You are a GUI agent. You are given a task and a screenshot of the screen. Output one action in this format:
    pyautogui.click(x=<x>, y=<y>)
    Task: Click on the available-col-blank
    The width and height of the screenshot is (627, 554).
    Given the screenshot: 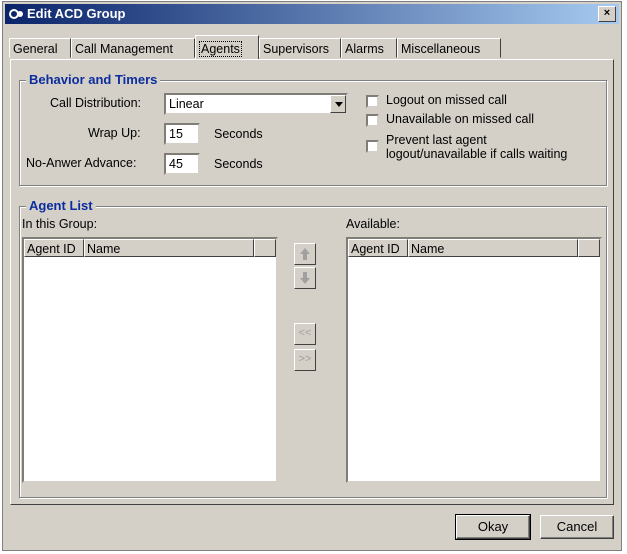 What is the action you would take?
    pyautogui.click(x=589, y=248)
    